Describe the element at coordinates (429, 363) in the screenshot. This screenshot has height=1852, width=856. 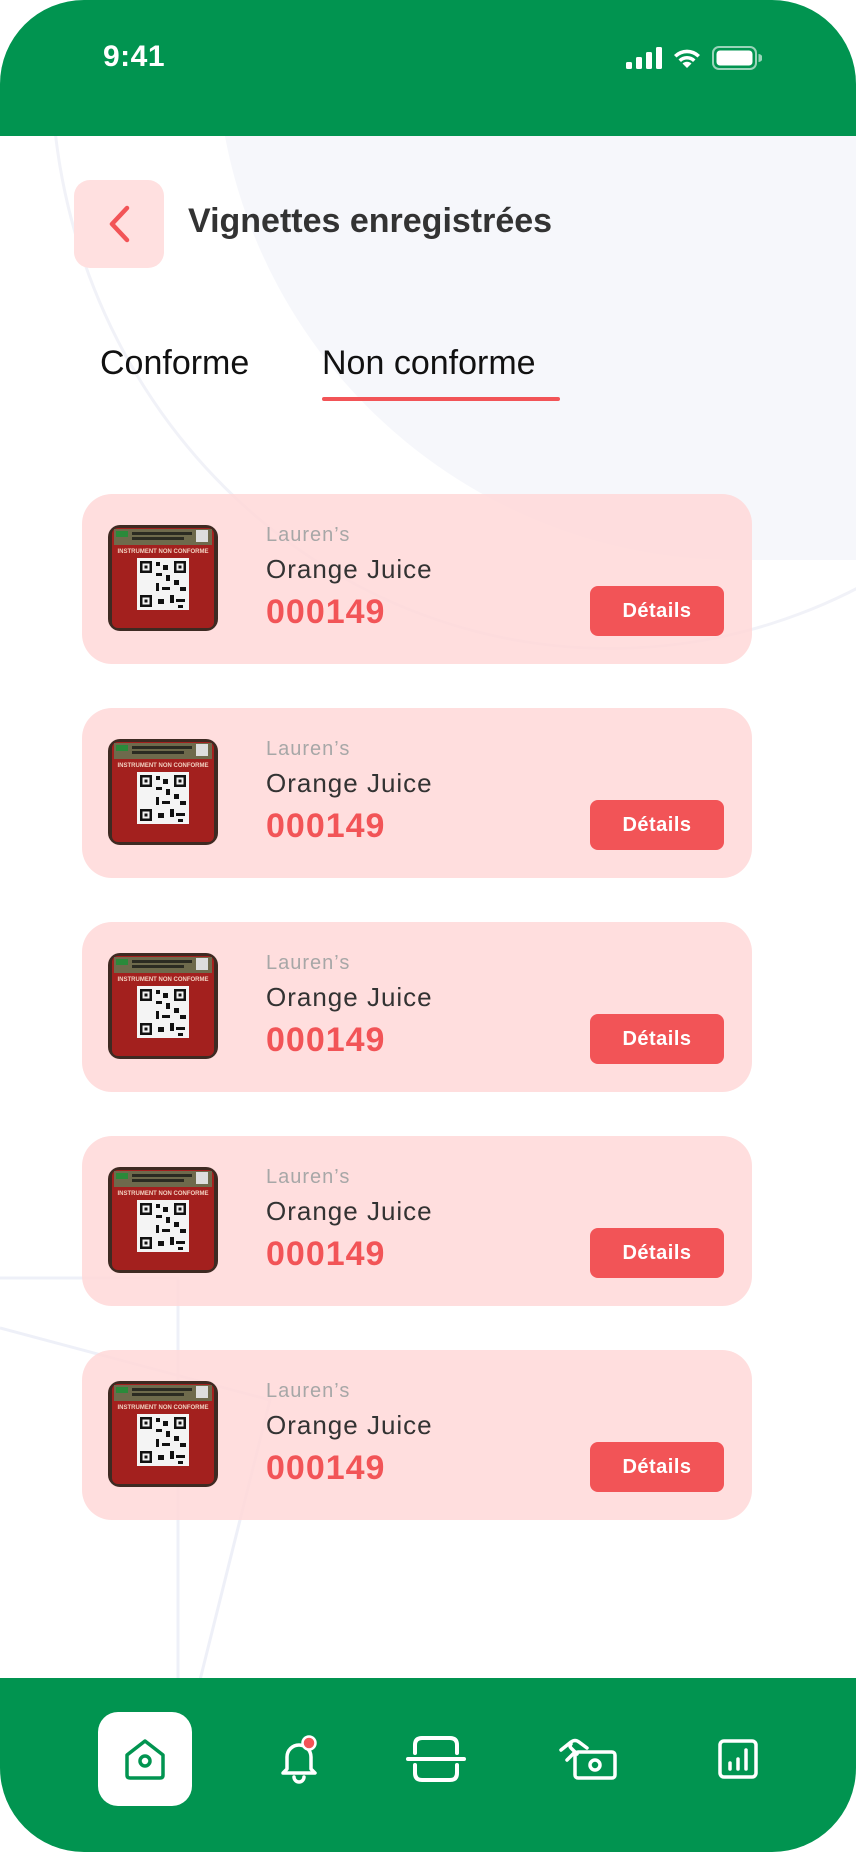
I see `tab-non-conforme: Non conforme` at that location.